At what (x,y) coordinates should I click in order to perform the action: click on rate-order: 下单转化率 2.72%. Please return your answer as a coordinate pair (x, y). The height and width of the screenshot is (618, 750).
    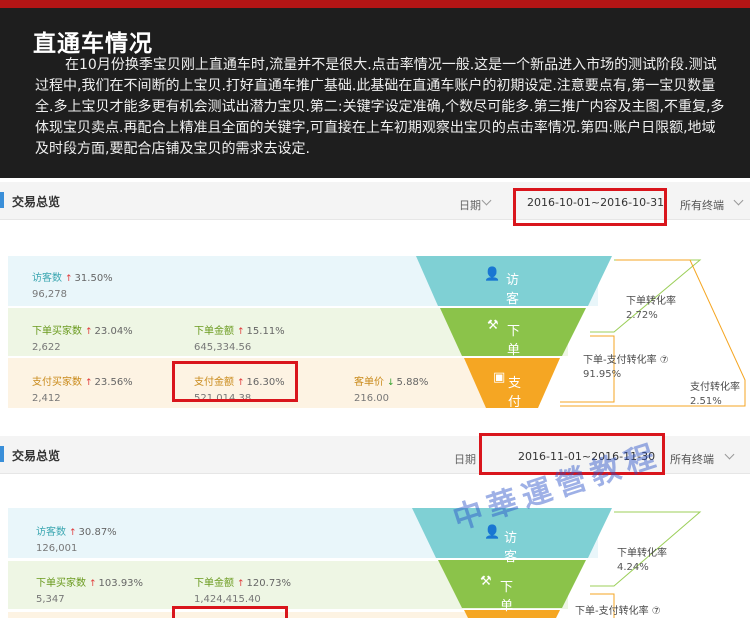
    Looking at the image, I should click on (651, 306).